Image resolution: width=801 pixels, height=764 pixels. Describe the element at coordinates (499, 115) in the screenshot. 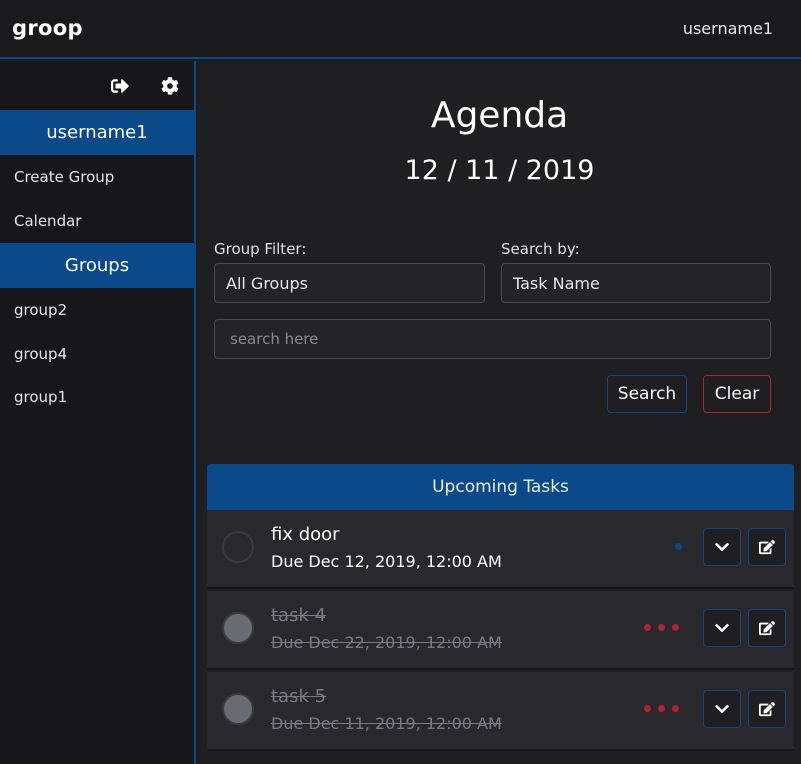

I see `page-title: Agenda` at that location.